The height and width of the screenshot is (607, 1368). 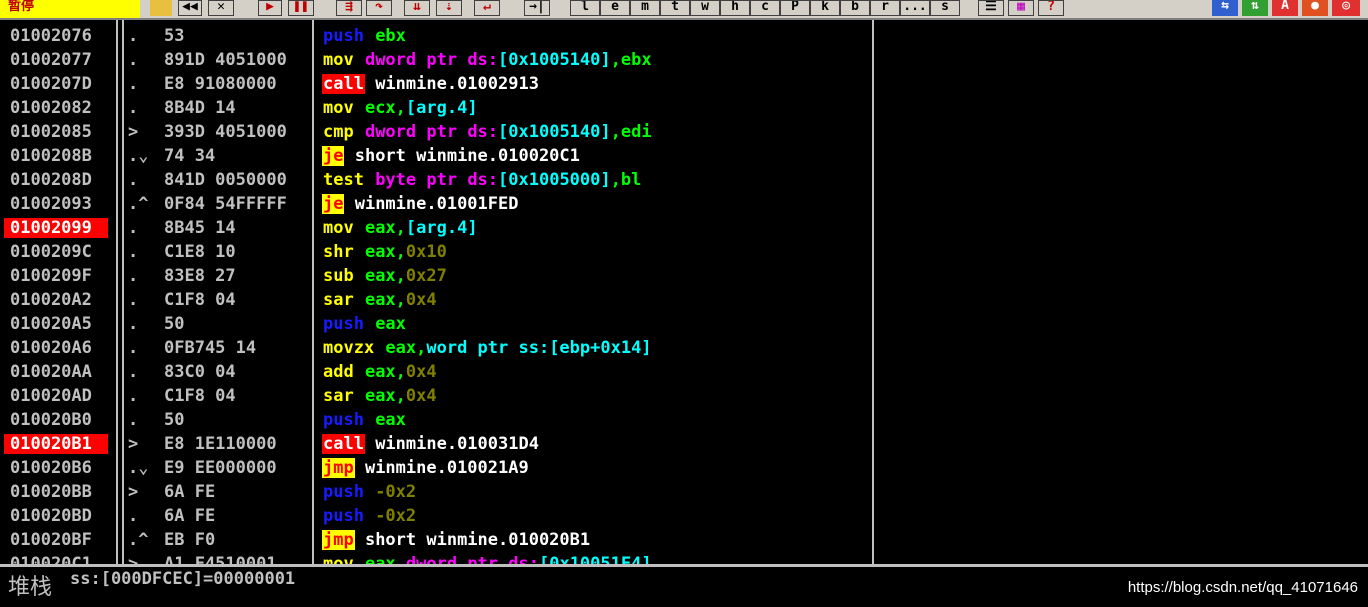 What do you see at coordinates (56, 132) in the screenshot?
I see `address: 01002085` at bounding box center [56, 132].